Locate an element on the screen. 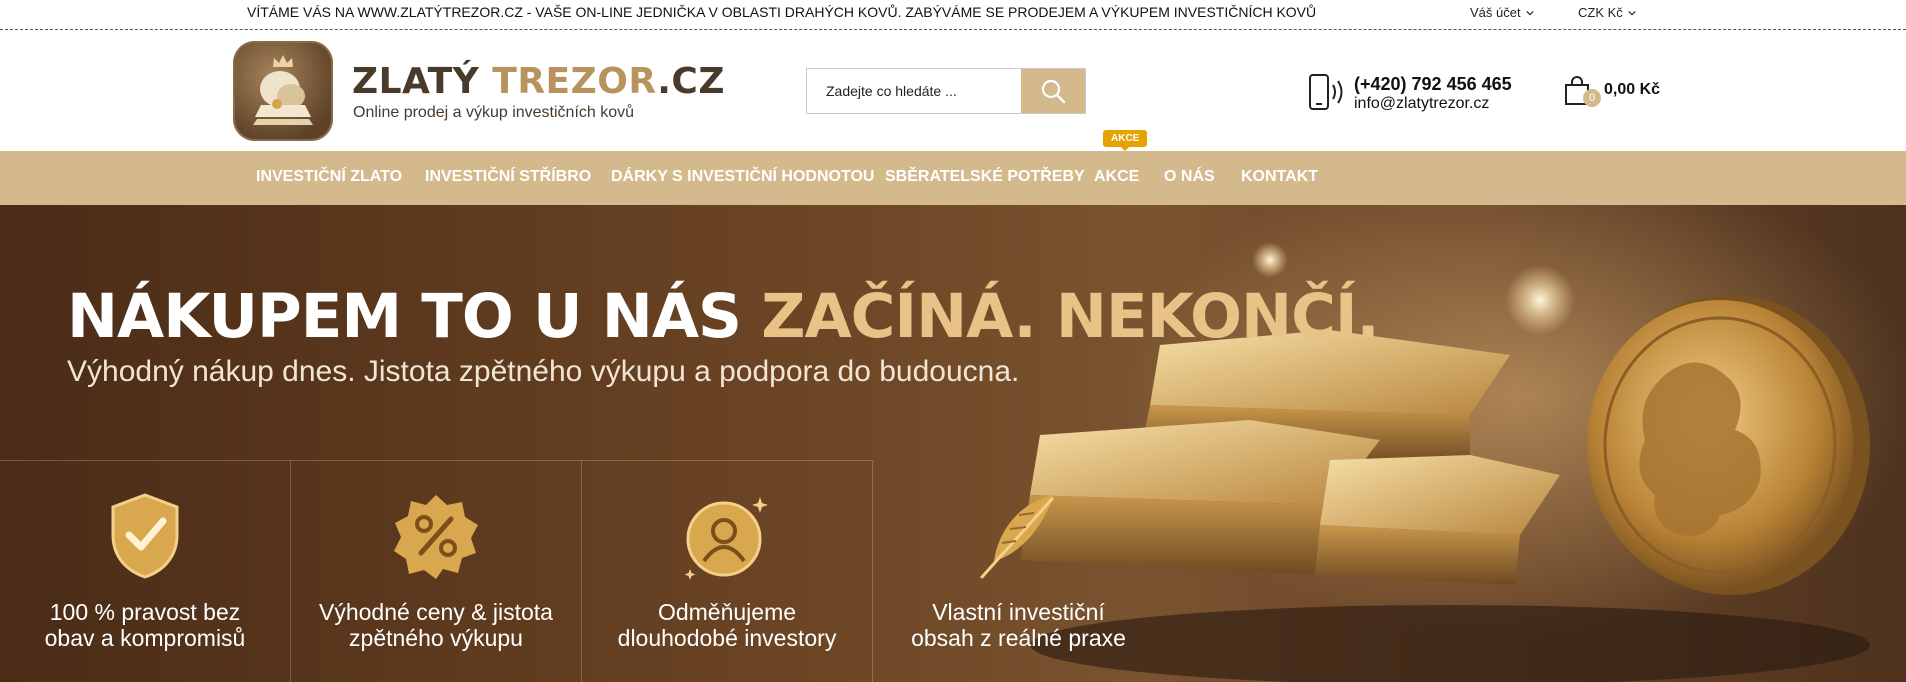 The width and height of the screenshot is (1906, 682). search-box is located at coordinates (946, 91).